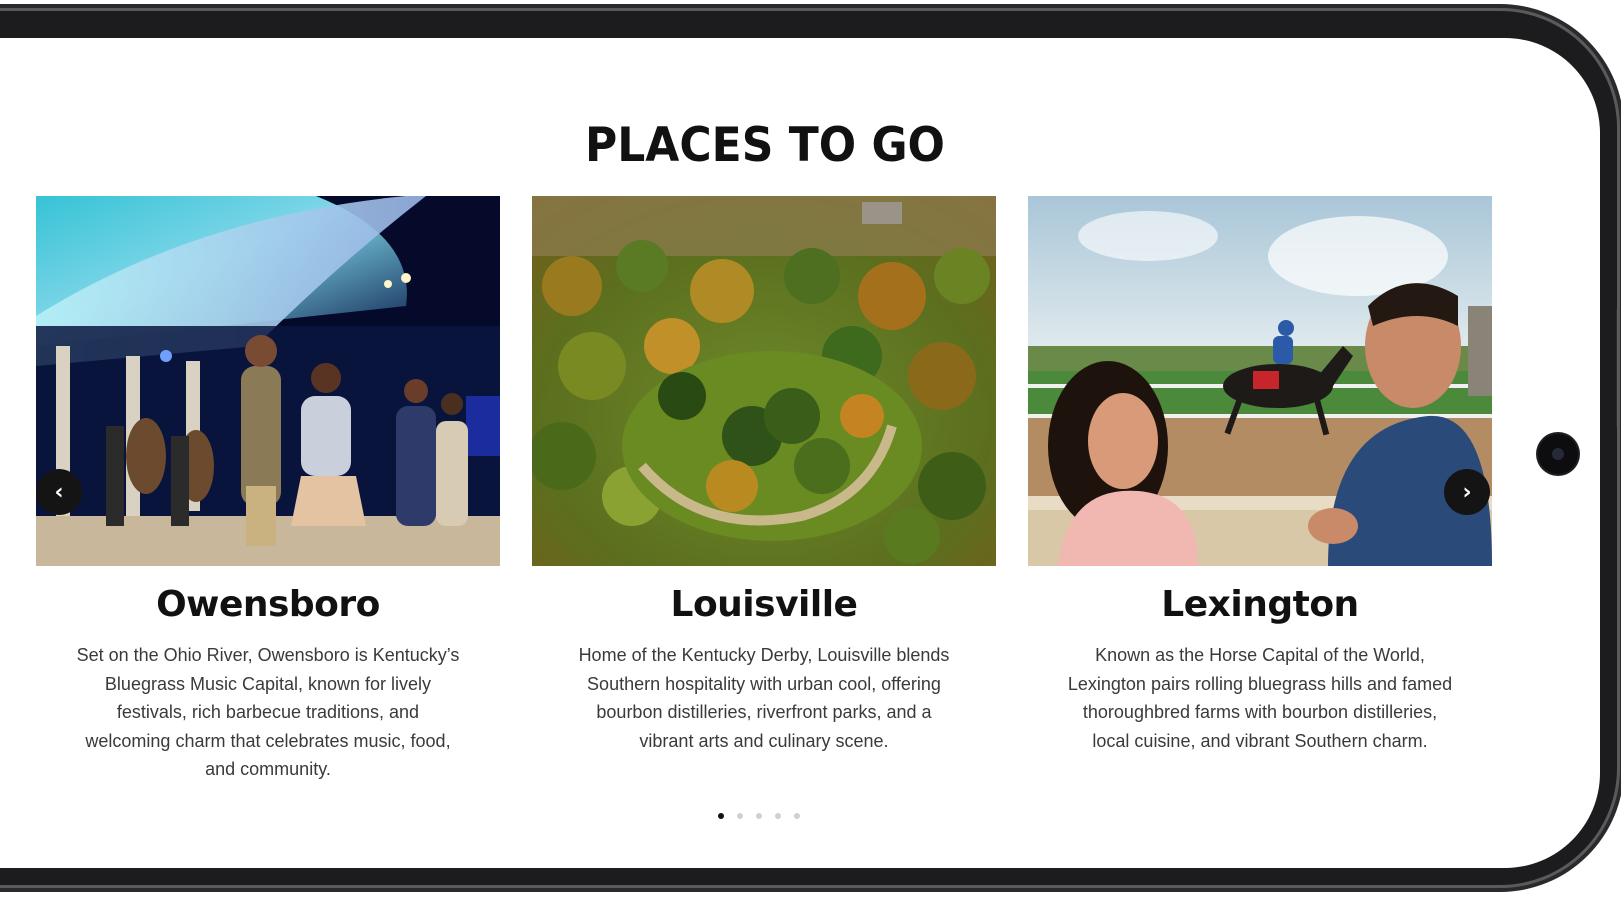  Describe the element at coordinates (1260, 381) in the screenshot. I see `lexington-photo` at that location.